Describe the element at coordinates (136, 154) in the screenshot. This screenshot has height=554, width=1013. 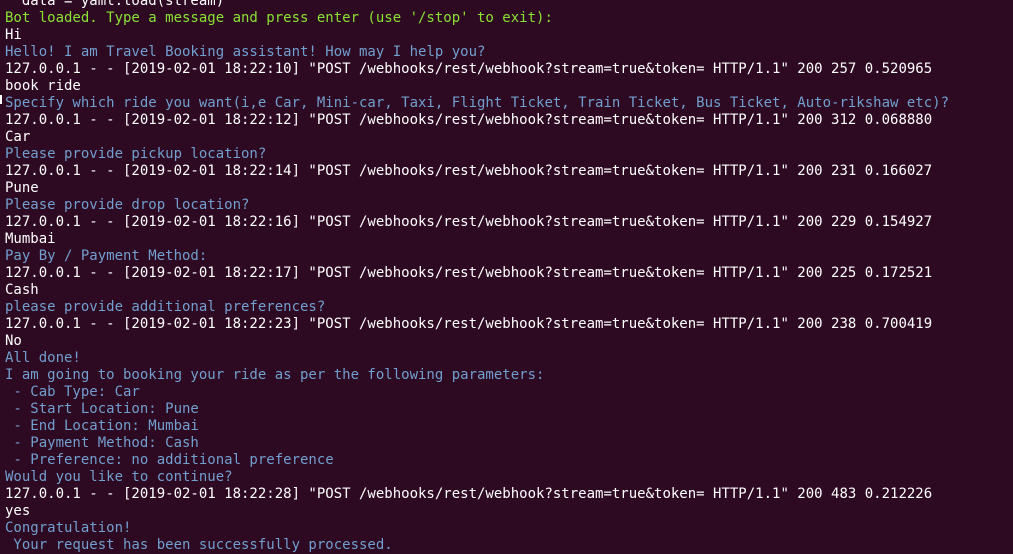
I see `terminal-line: Please provide pickup location?` at that location.